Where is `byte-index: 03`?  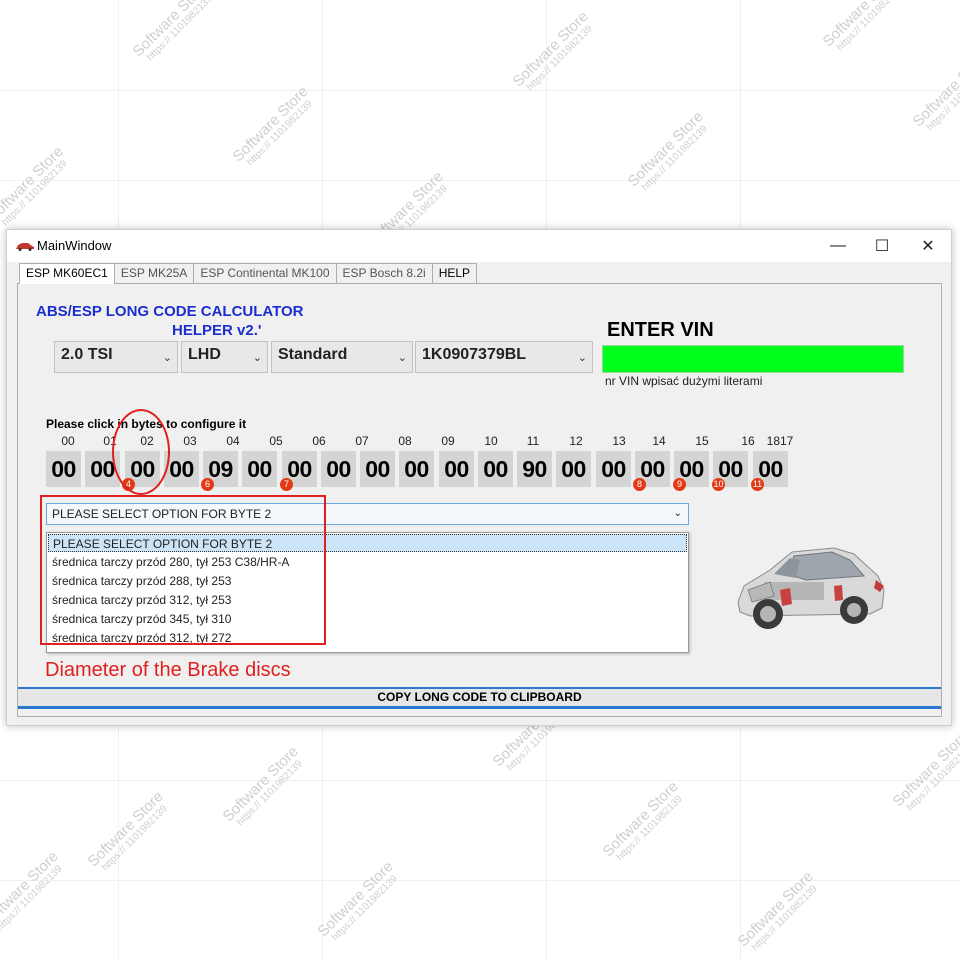 byte-index: 03 is located at coordinates (190, 441).